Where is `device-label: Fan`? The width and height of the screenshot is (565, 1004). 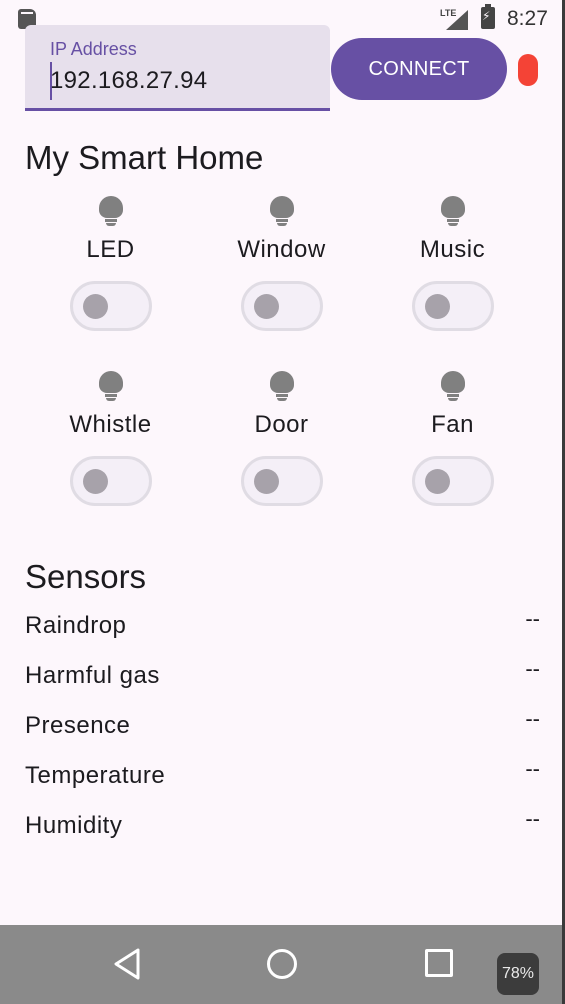
device-label: Fan is located at coordinates (452, 424).